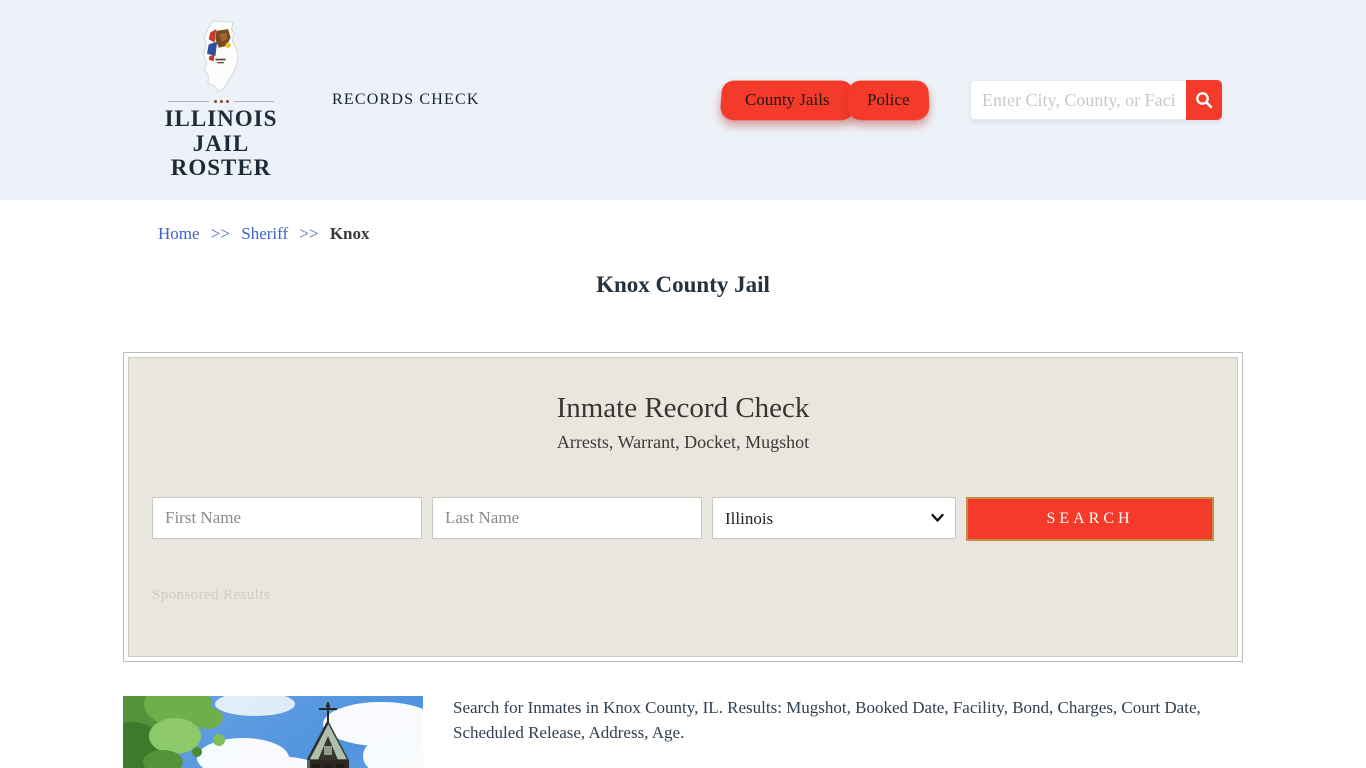 This screenshot has width=1366, height=768. Describe the element at coordinates (887, 100) in the screenshot. I see `nav-police-button: Police` at that location.